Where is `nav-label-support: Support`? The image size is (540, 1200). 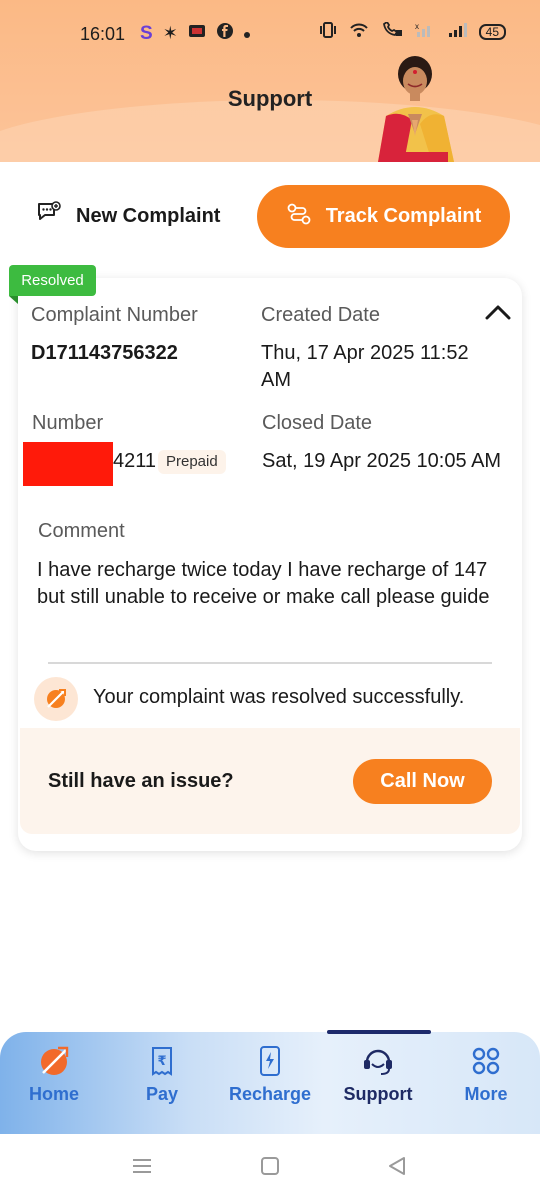 nav-label-support: Support is located at coordinates (378, 1094).